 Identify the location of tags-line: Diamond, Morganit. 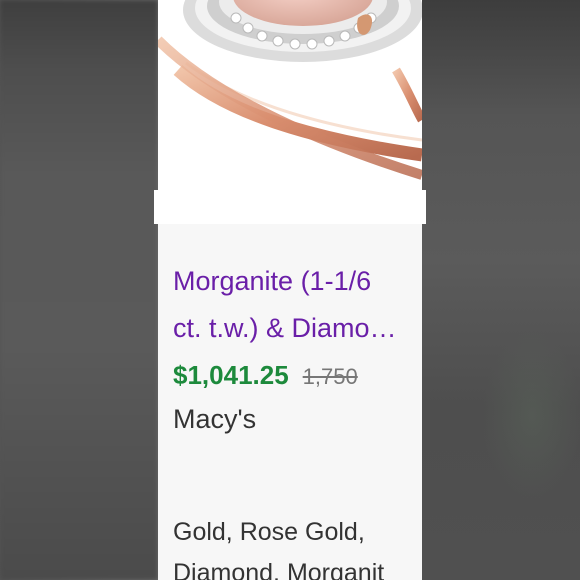
(279, 569).